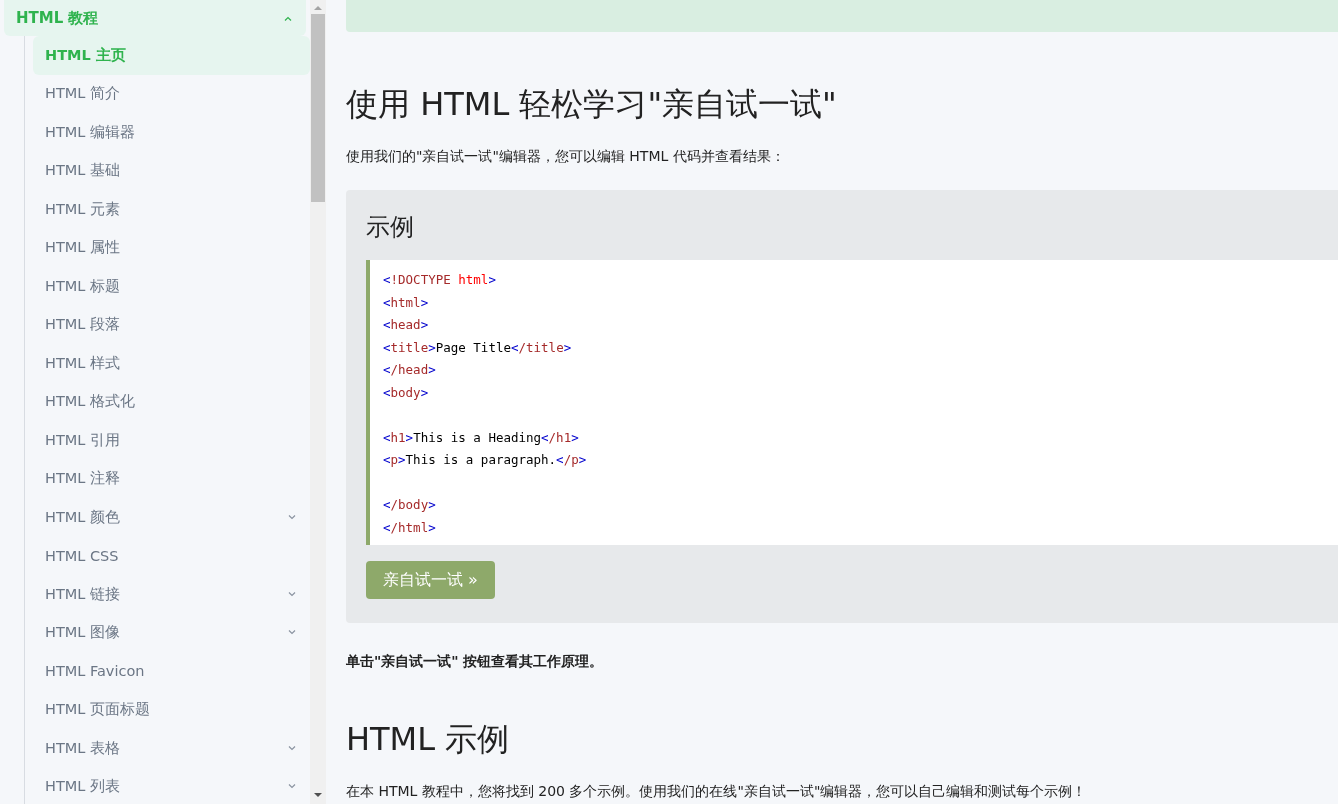 This screenshot has width=1338, height=804. What do you see at coordinates (171, 709) in the screenshot?
I see `sidebar-item: HTML 页面标题` at bounding box center [171, 709].